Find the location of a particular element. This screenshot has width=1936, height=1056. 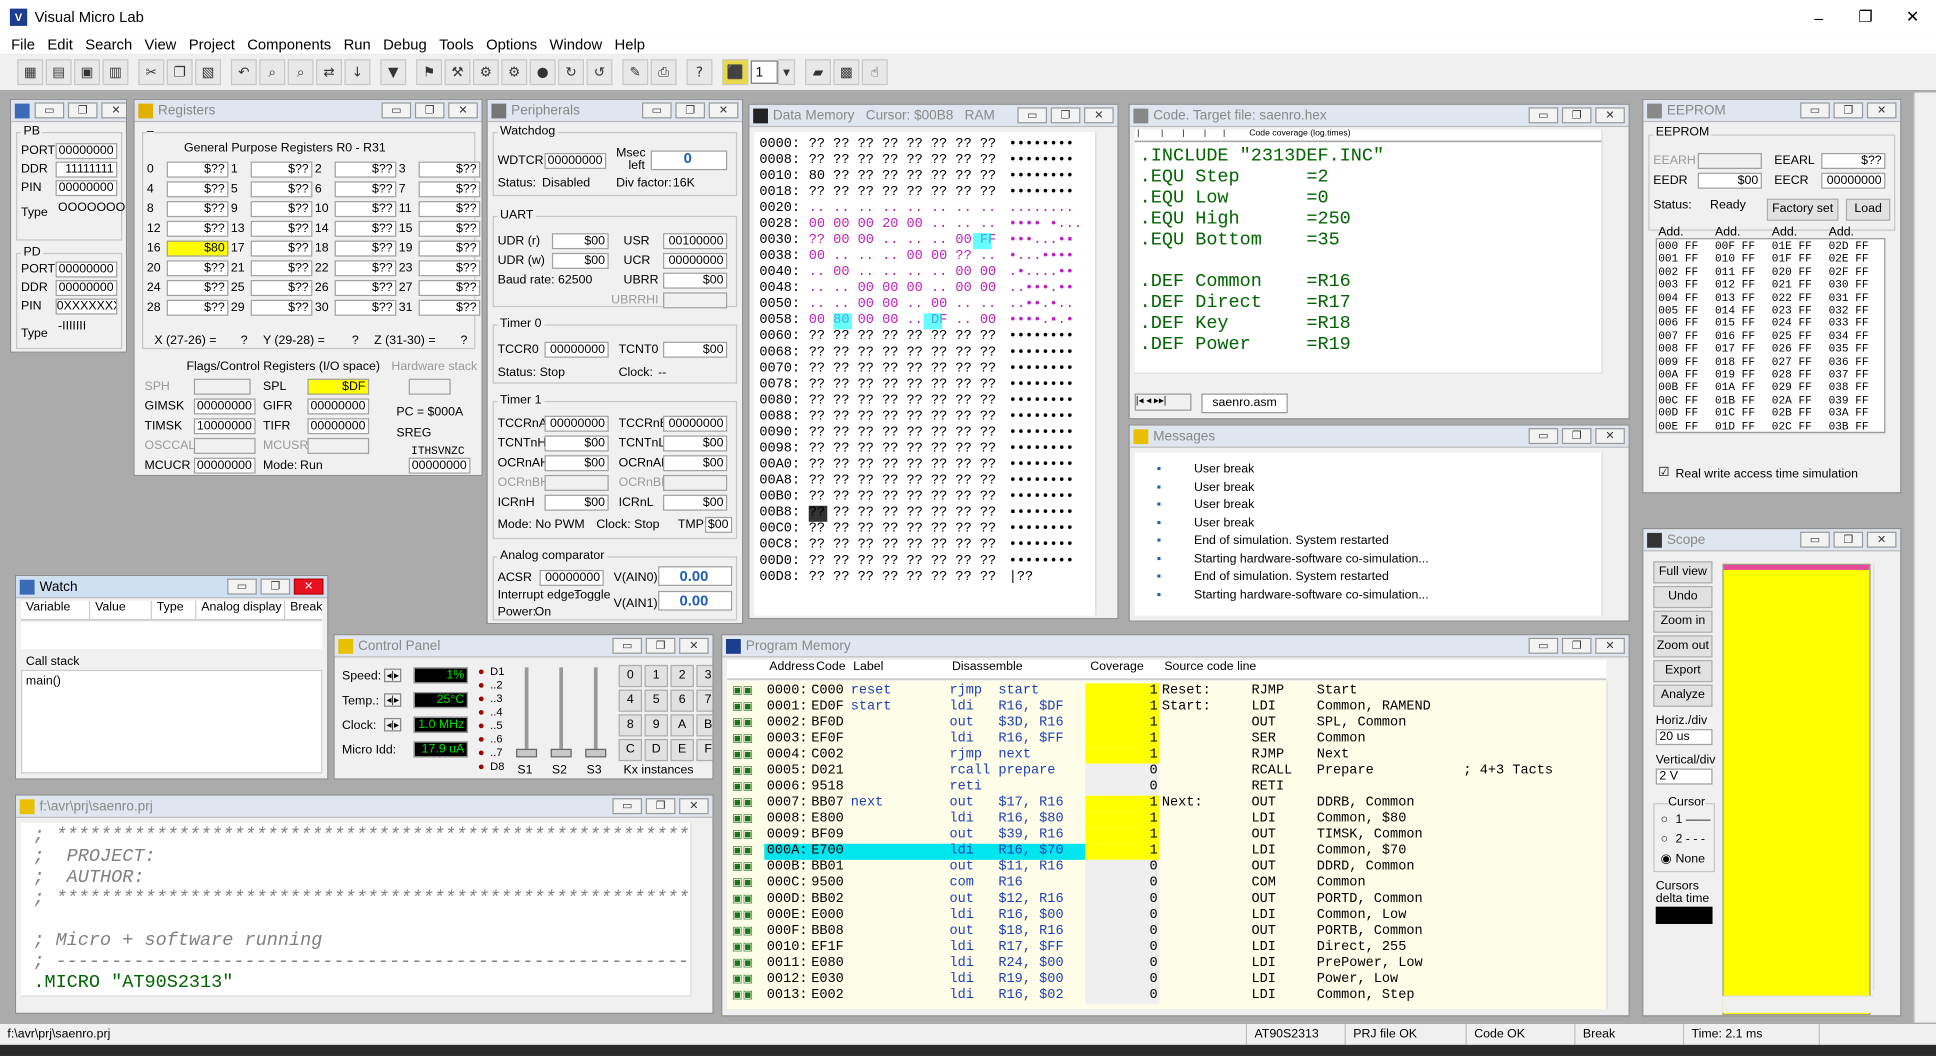

code-vscroll is located at coordinates (1612, 251).